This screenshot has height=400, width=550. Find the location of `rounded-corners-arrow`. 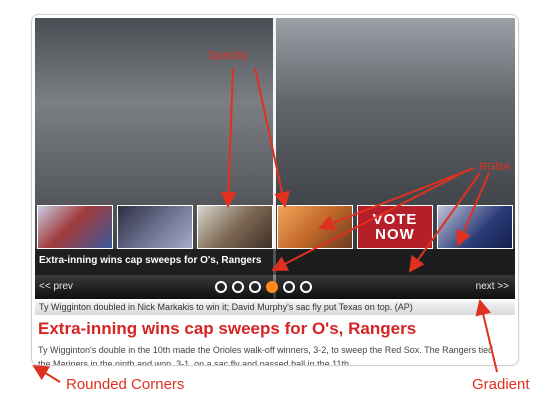

rounded-corners-arrow is located at coordinates (46, 373).